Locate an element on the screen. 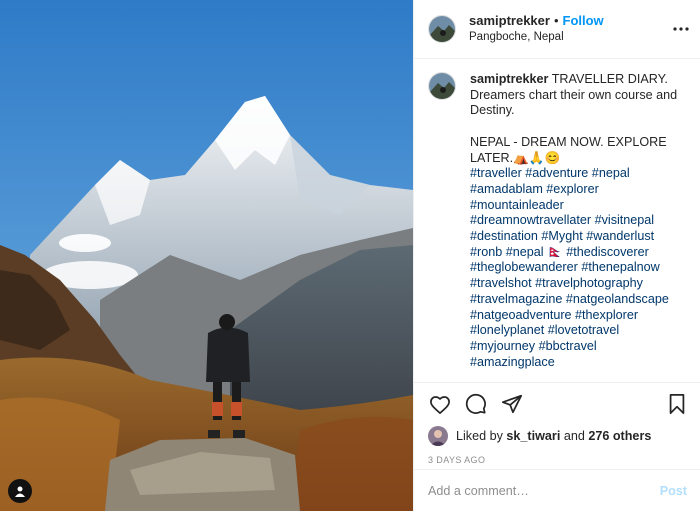 The height and width of the screenshot is (511, 700). hashtag-line: #amadablam #explorer is located at coordinates (576, 190).